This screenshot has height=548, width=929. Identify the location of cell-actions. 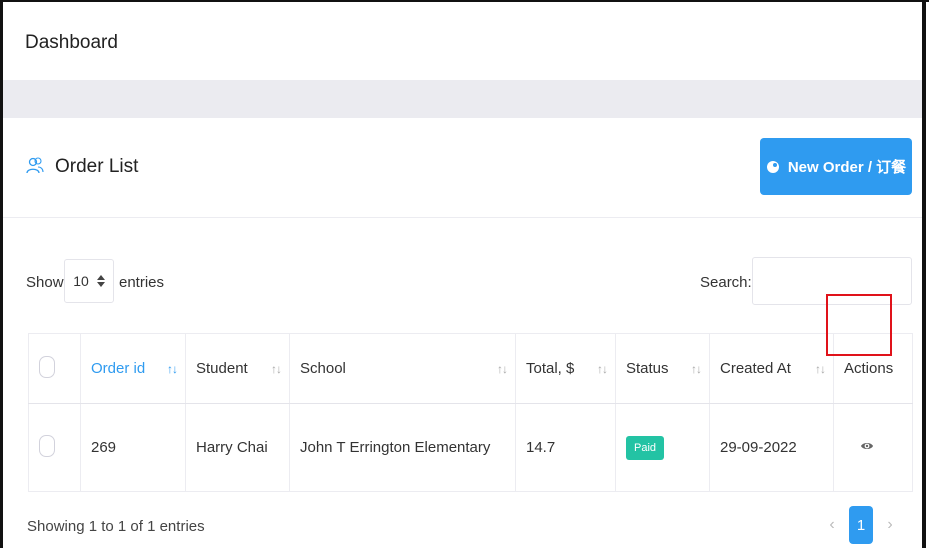
(873, 447).